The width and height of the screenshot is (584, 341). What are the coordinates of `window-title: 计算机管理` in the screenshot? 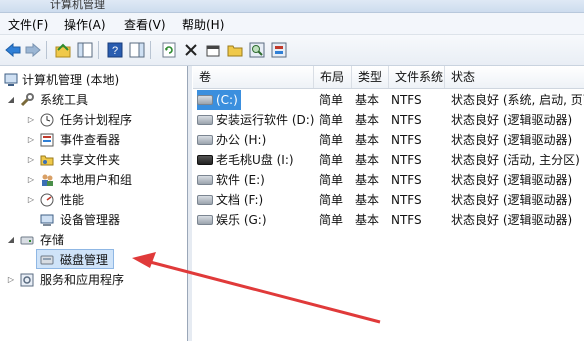 It's located at (77, 5).